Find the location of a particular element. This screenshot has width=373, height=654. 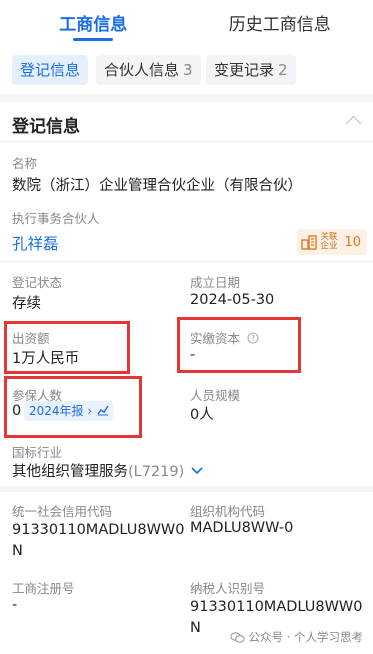

tax-id-line2: N is located at coordinates (195, 628).